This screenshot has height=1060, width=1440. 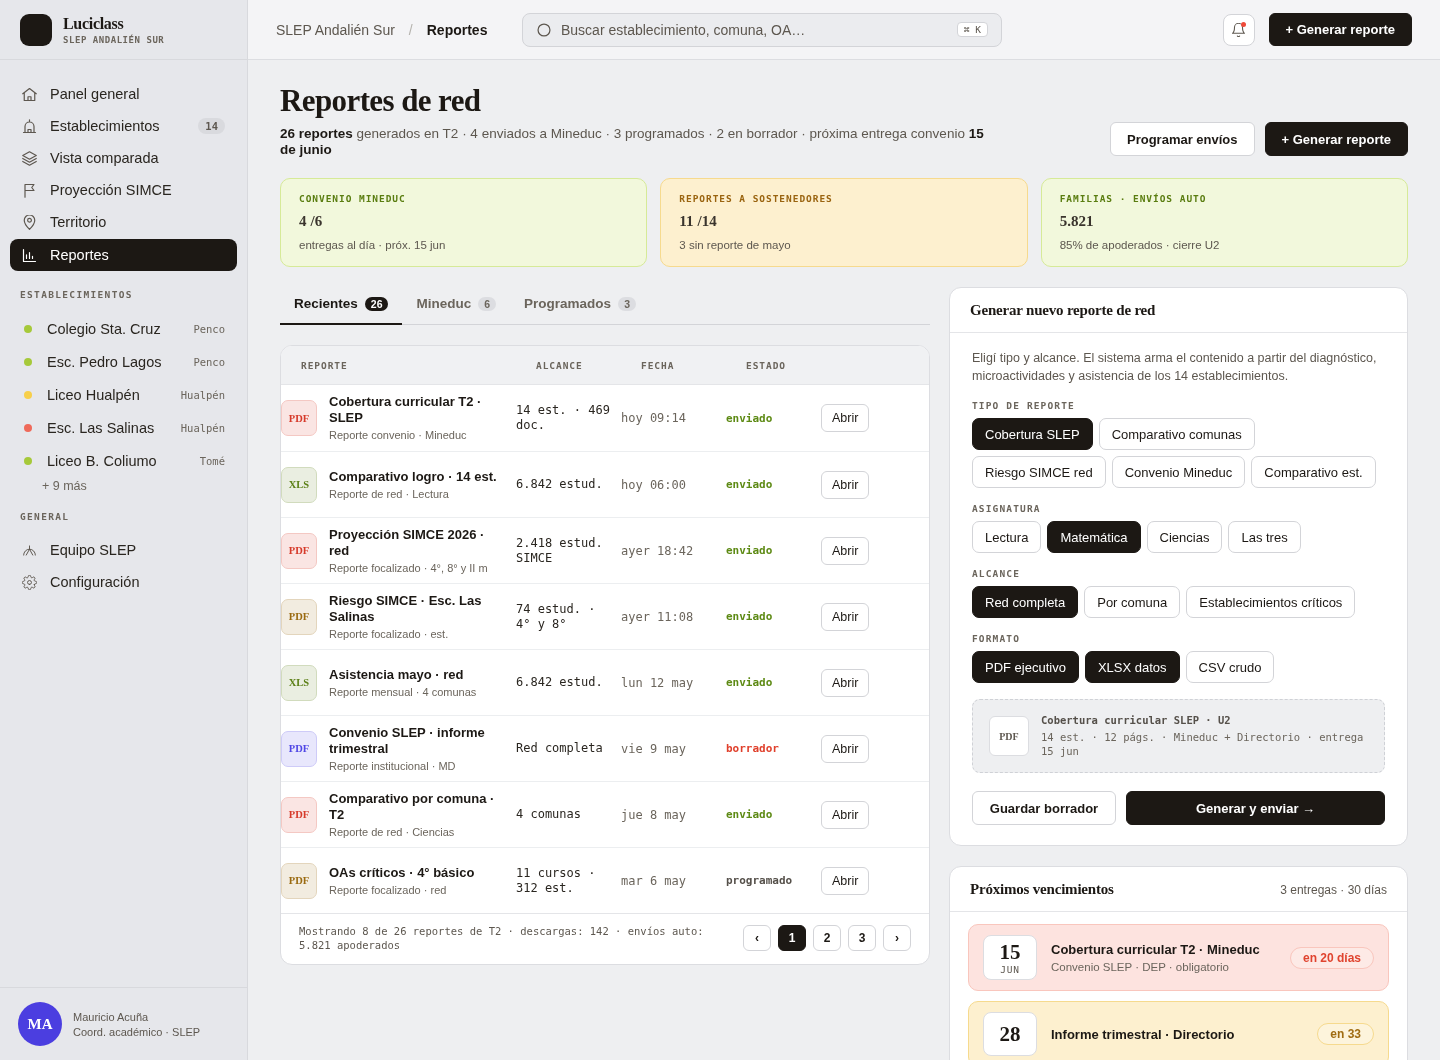 What do you see at coordinates (750, 682) in the screenshot?
I see `status-label: enviado` at bounding box center [750, 682].